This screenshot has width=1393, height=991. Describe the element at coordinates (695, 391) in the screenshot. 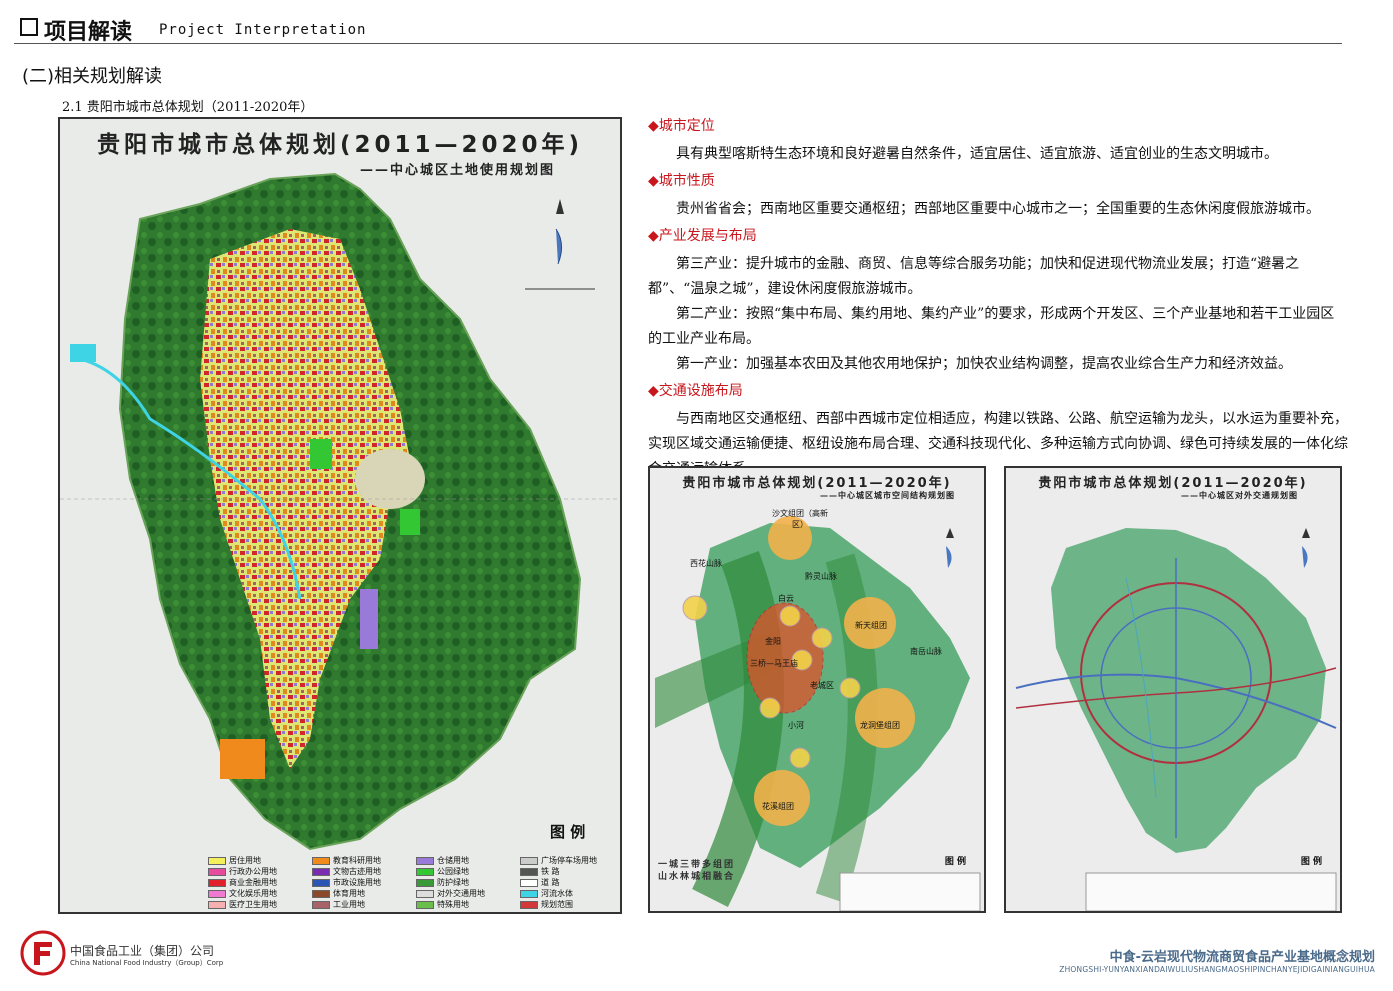

I see `heading-transport: ◆交通设施布局` at that location.